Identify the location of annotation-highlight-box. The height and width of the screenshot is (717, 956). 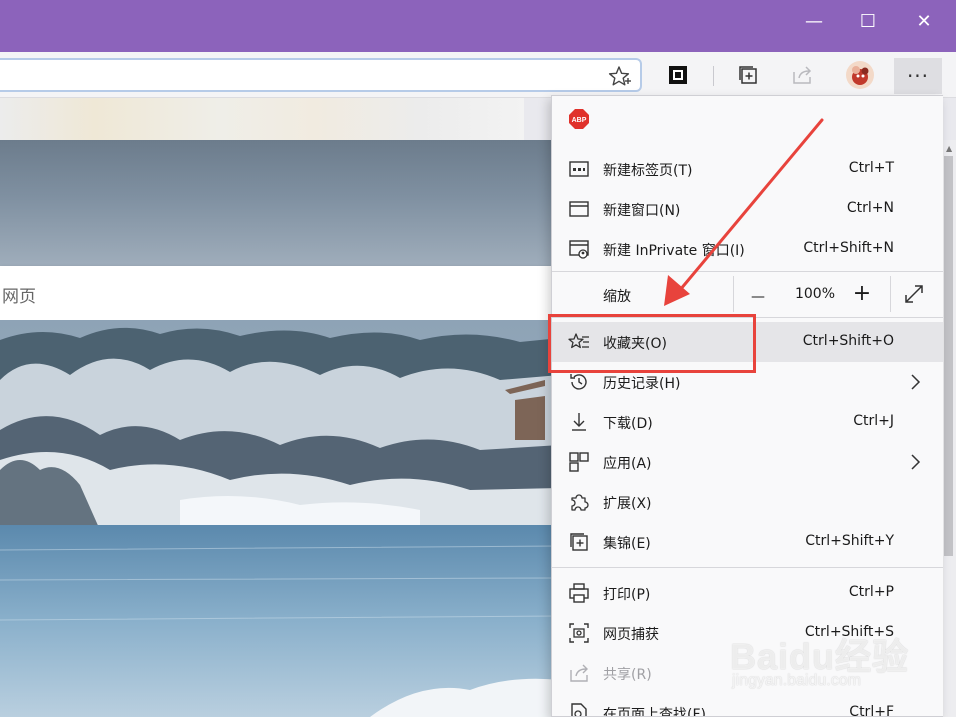
(652, 343).